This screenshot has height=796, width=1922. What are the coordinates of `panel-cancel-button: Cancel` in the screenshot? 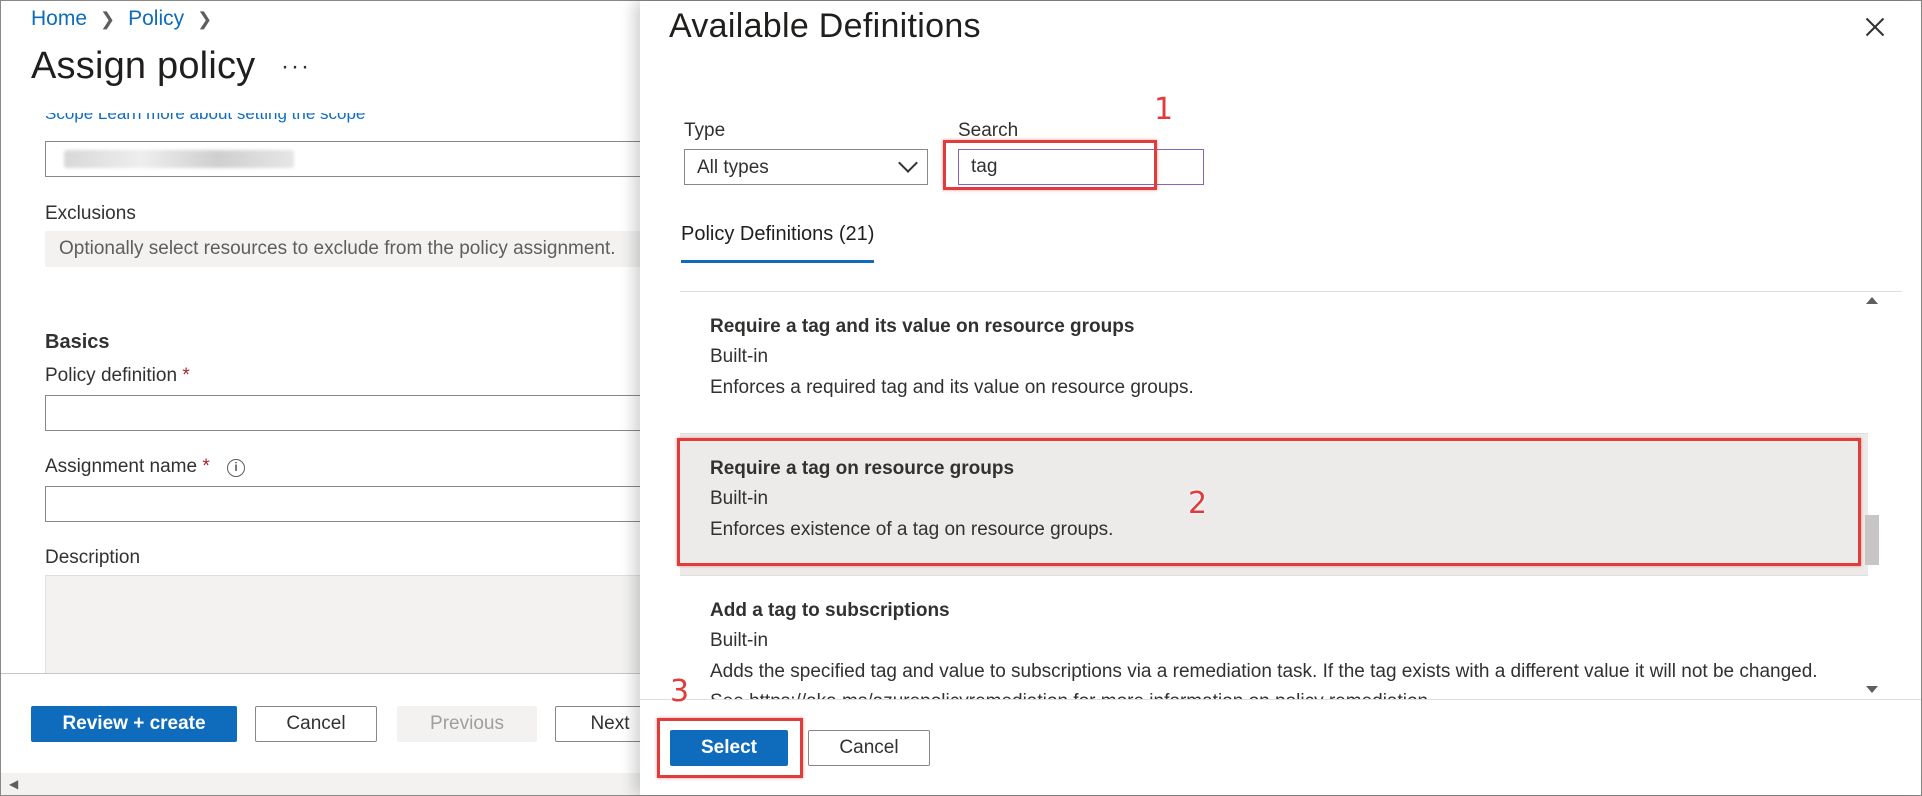 It's located at (869, 748).